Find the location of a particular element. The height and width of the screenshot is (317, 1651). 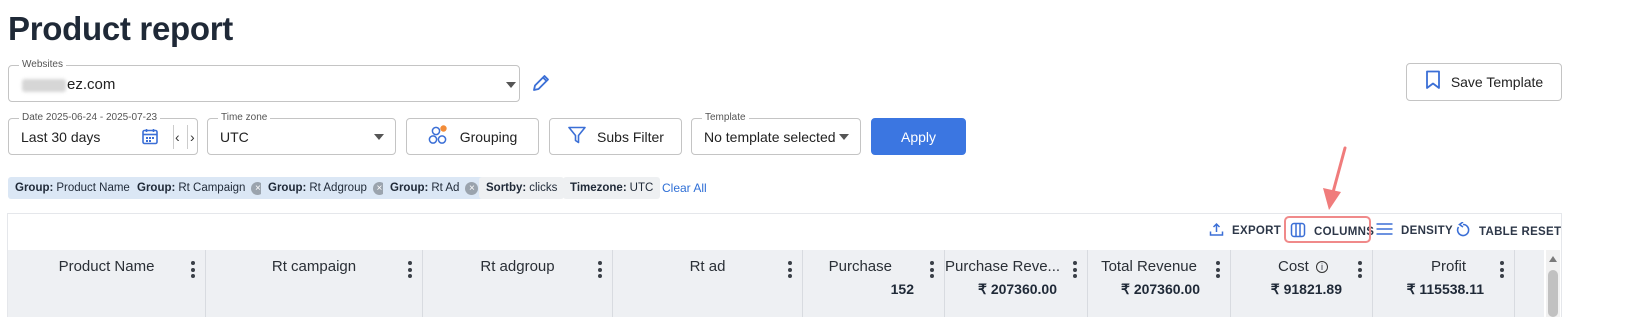

column-header-rt-ad: Rt ad is located at coordinates (708, 283).